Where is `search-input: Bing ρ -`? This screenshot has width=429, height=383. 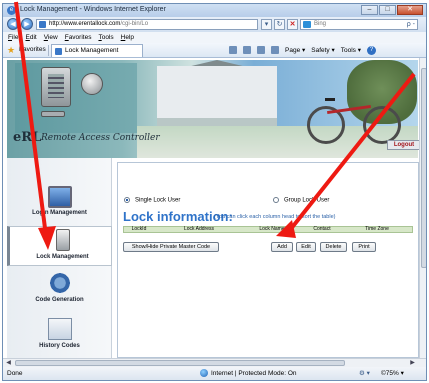
search-input: Bing ρ - is located at coordinates (359, 24).